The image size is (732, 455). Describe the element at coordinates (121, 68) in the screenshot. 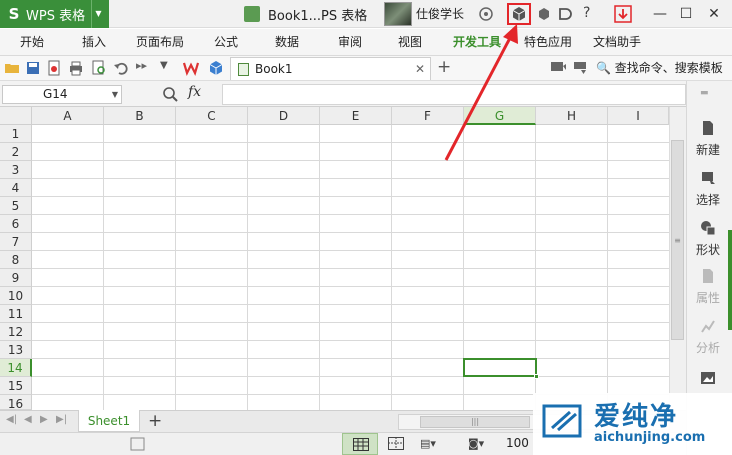

I see `undo-icon` at that location.